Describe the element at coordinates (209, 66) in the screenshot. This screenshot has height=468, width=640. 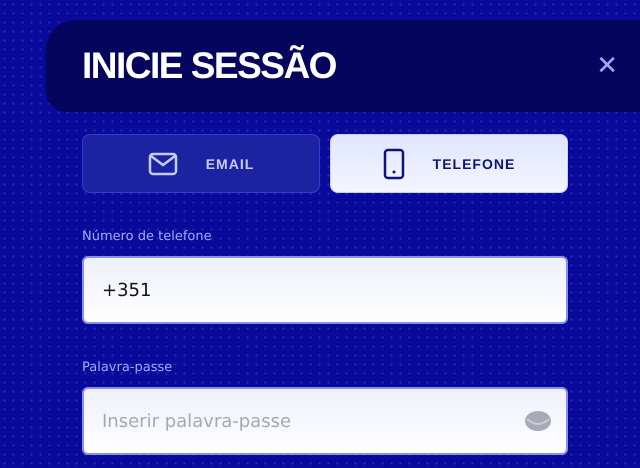
I see `dialog-title: INICIE SESSÃO` at that location.